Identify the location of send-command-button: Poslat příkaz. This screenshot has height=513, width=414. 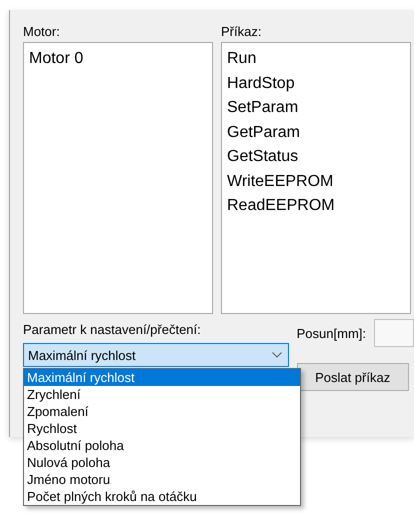
(352, 377).